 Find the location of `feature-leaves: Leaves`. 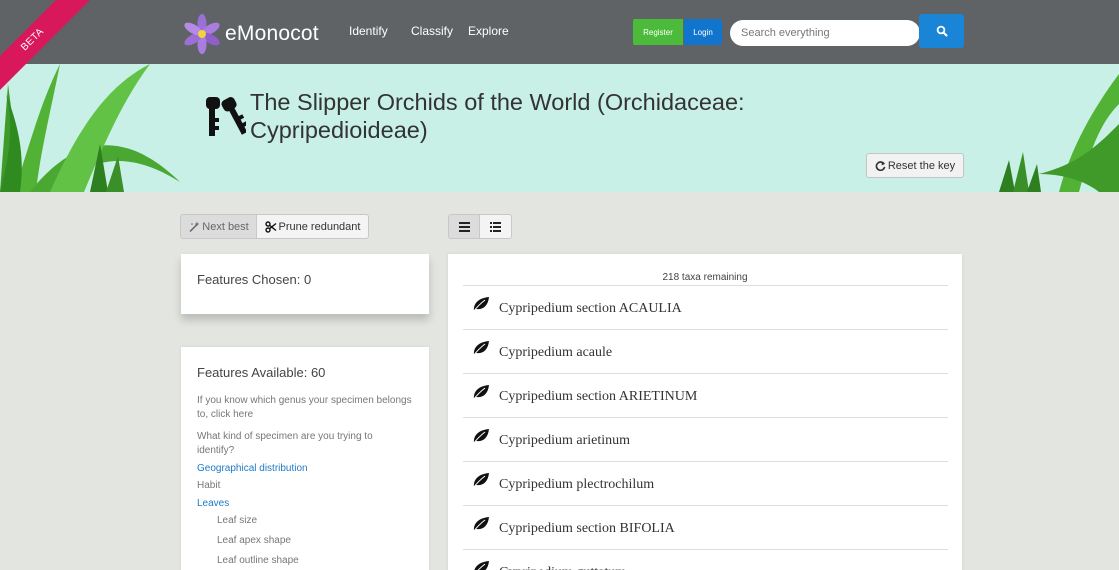

feature-leaves: Leaves is located at coordinates (213, 503).